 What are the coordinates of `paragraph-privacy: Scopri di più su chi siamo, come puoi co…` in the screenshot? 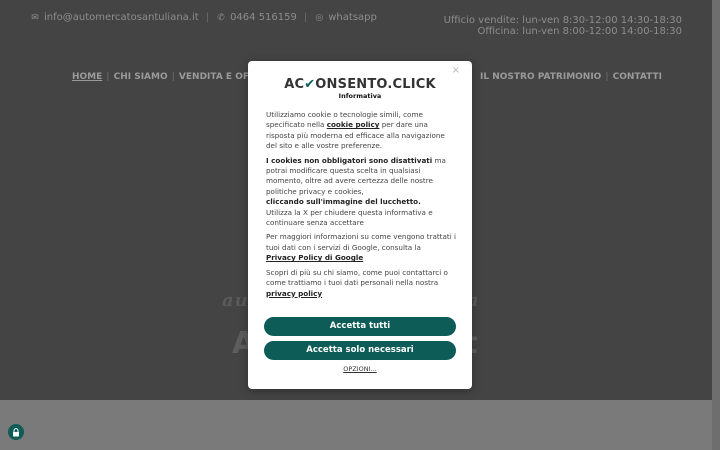 It's located at (361, 283).